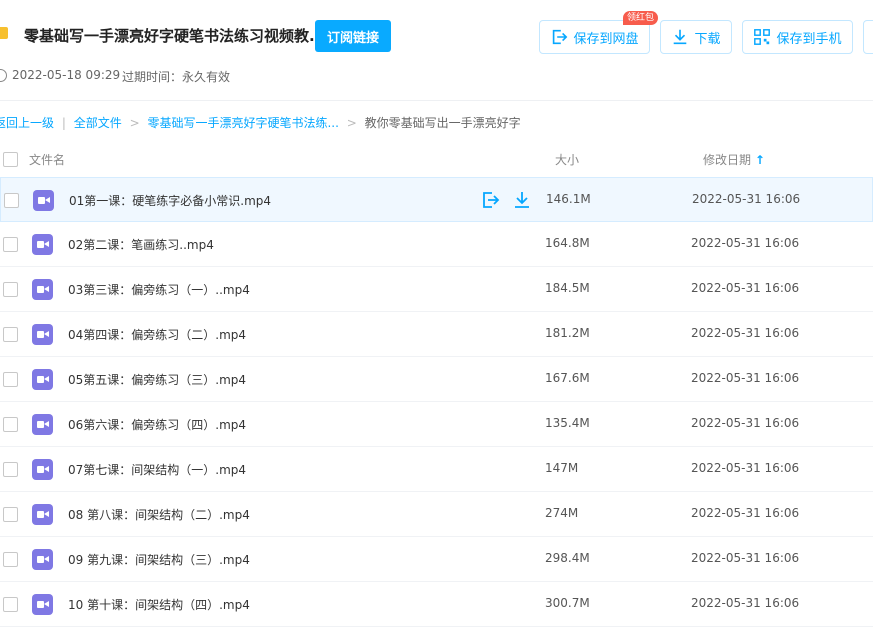 Image resolution: width=873 pixels, height=627 pixels. What do you see at coordinates (522, 200) in the screenshot?
I see `row-download-icon` at bounding box center [522, 200].